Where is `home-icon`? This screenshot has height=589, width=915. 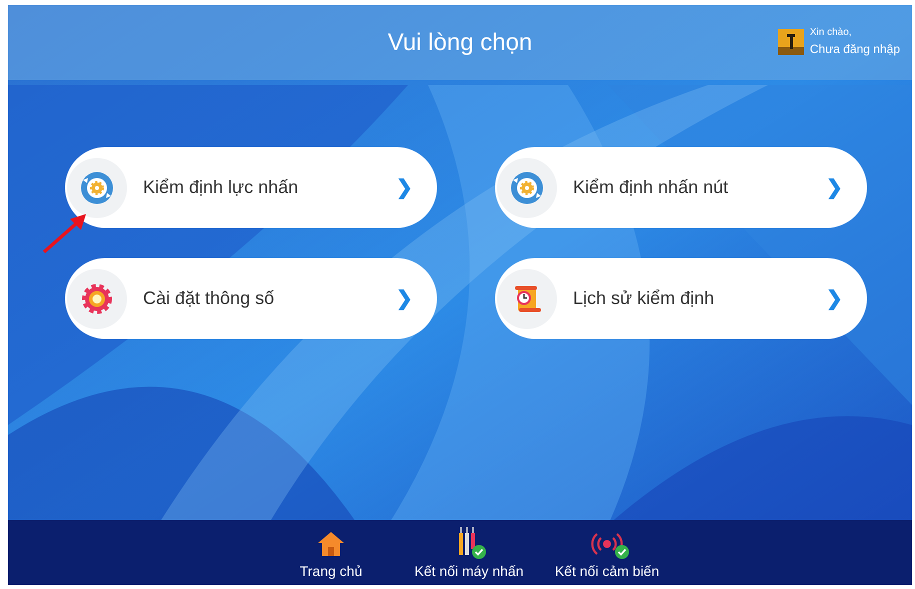 home-icon is located at coordinates (330, 543).